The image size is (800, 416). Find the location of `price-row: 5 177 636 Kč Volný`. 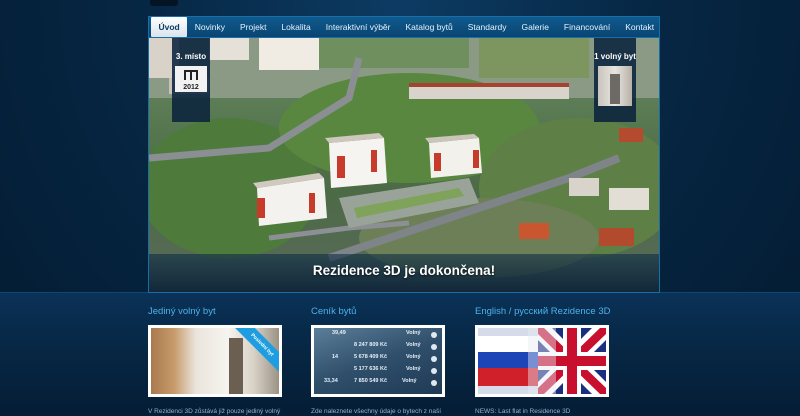

price-row: 5 177 636 Kč Volný is located at coordinates (378, 371).